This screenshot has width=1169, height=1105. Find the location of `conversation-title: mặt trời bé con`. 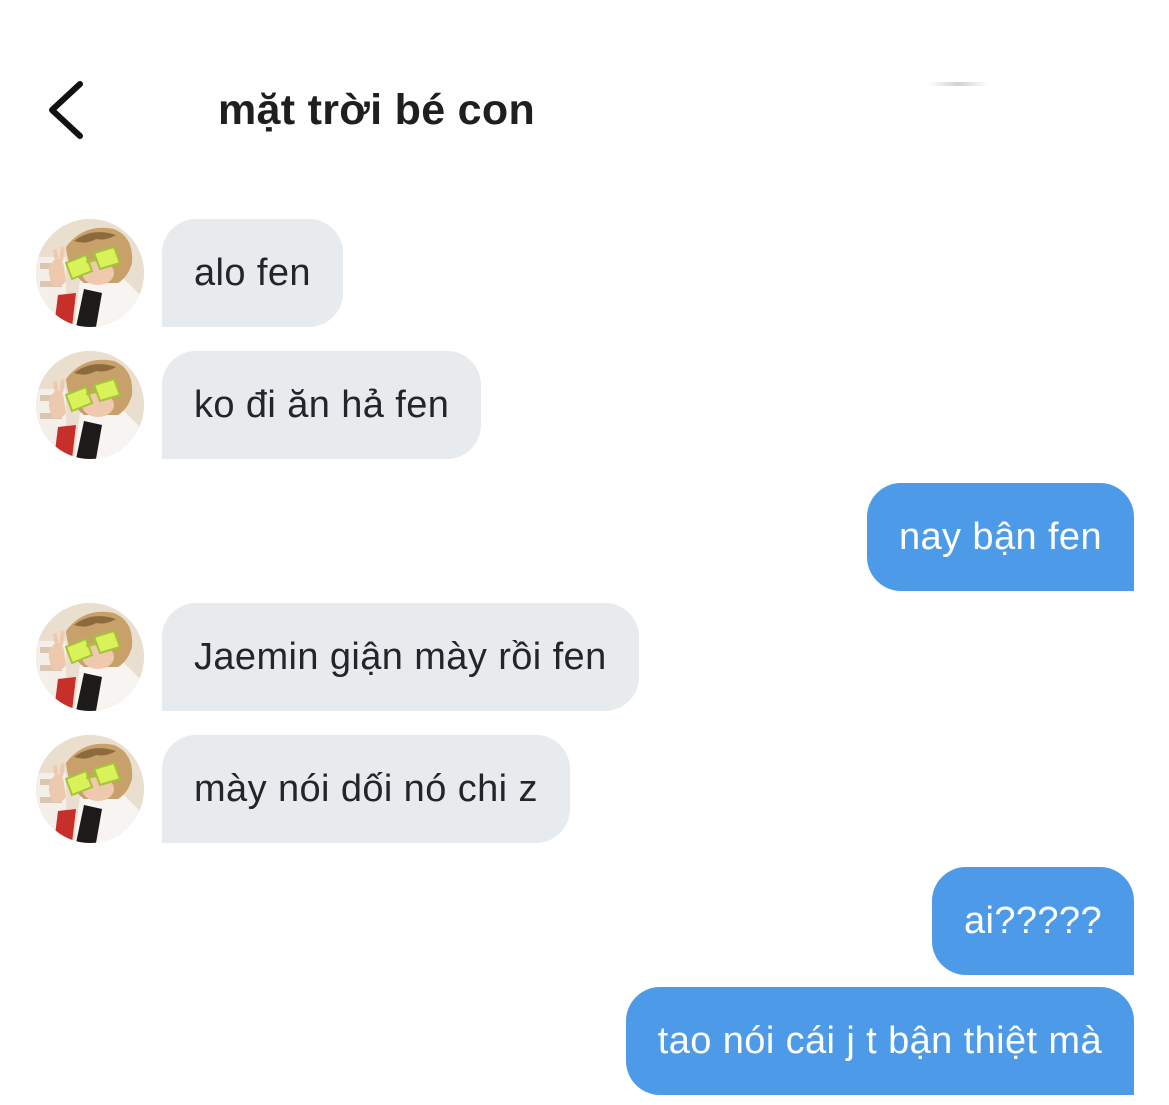

conversation-title: mặt trời bé con is located at coordinates (377, 110).